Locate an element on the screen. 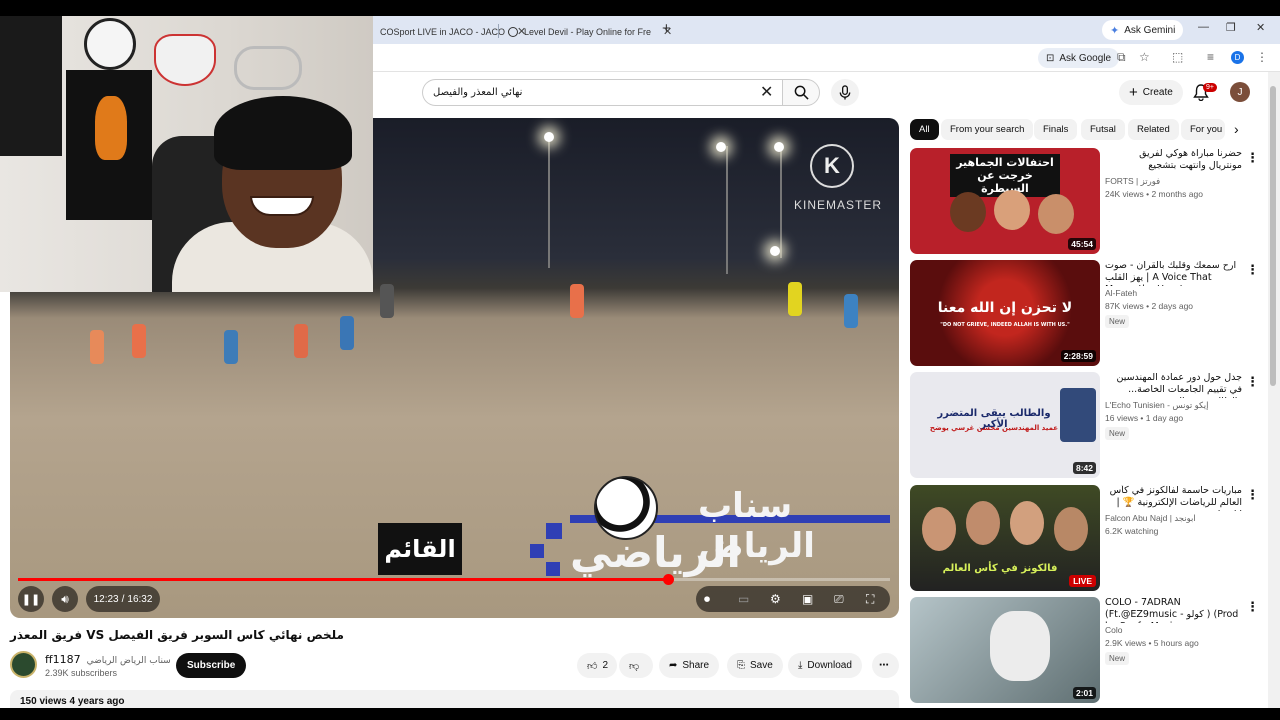 This screenshot has height=720, width=1280. chip-futsal: Futsal is located at coordinates (1103, 129).